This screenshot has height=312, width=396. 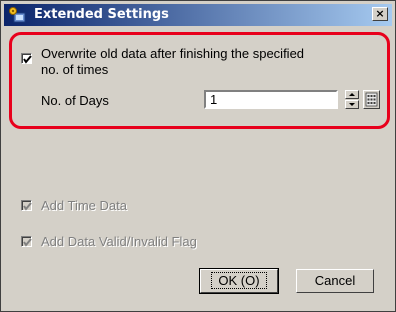 I want to click on add-valid-flag-checkbox, so click(x=26, y=241).